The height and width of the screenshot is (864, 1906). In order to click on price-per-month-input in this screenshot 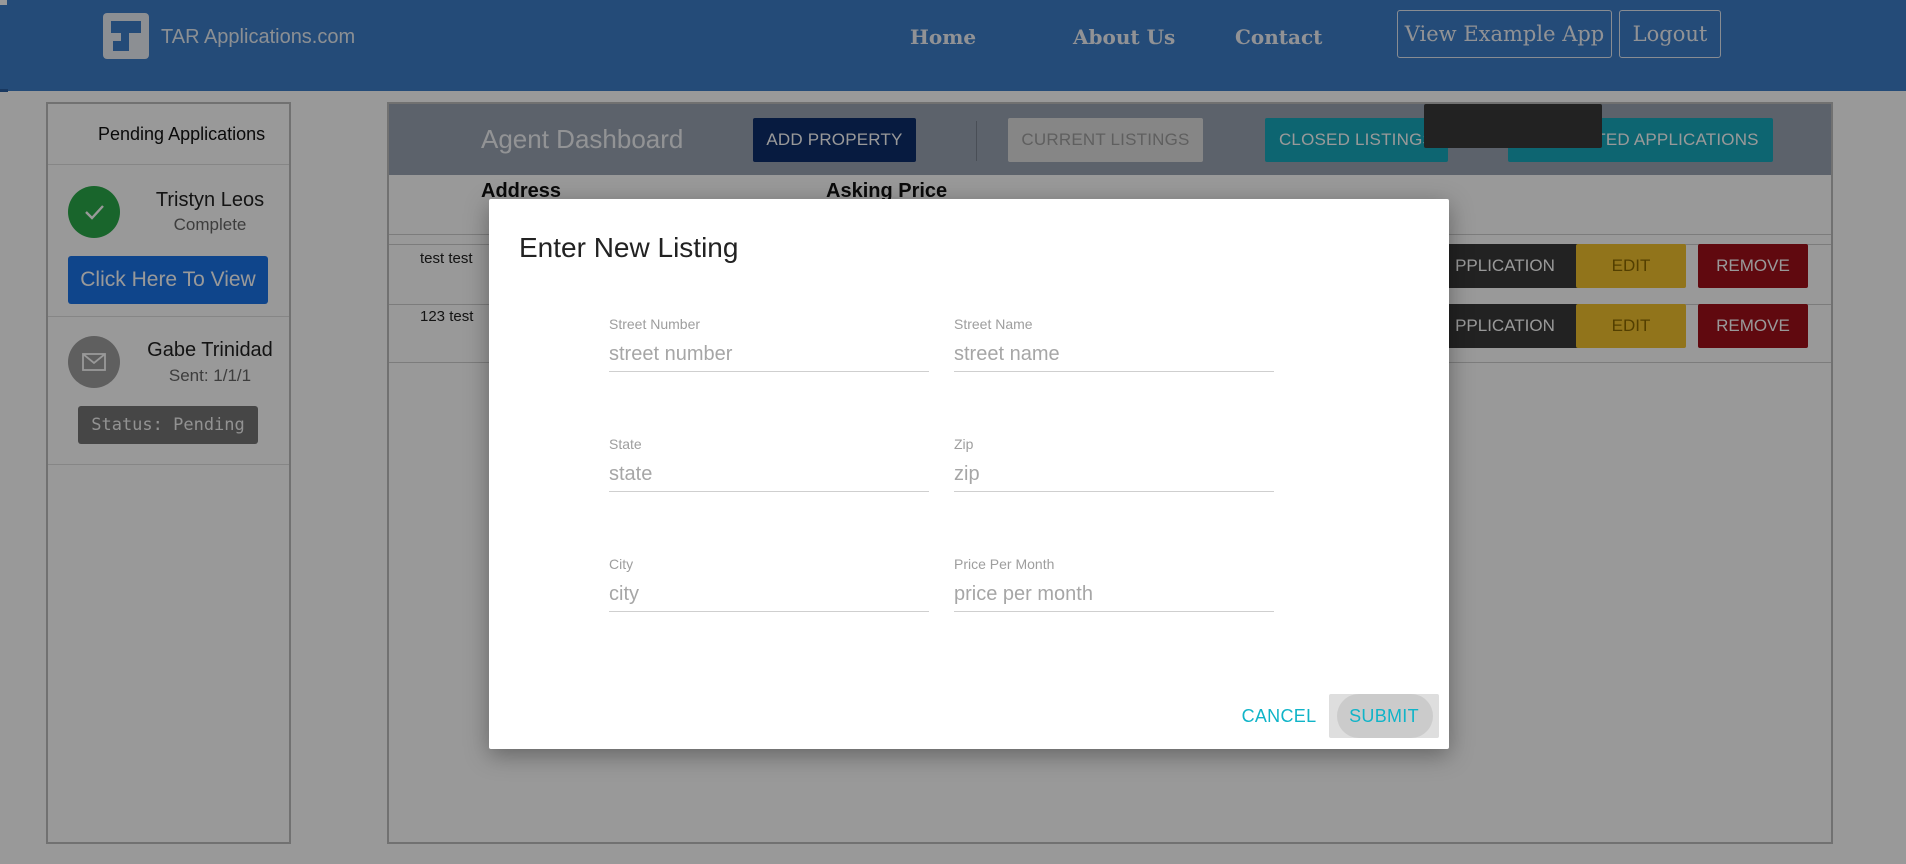, I will do `click(1114, 595)`.